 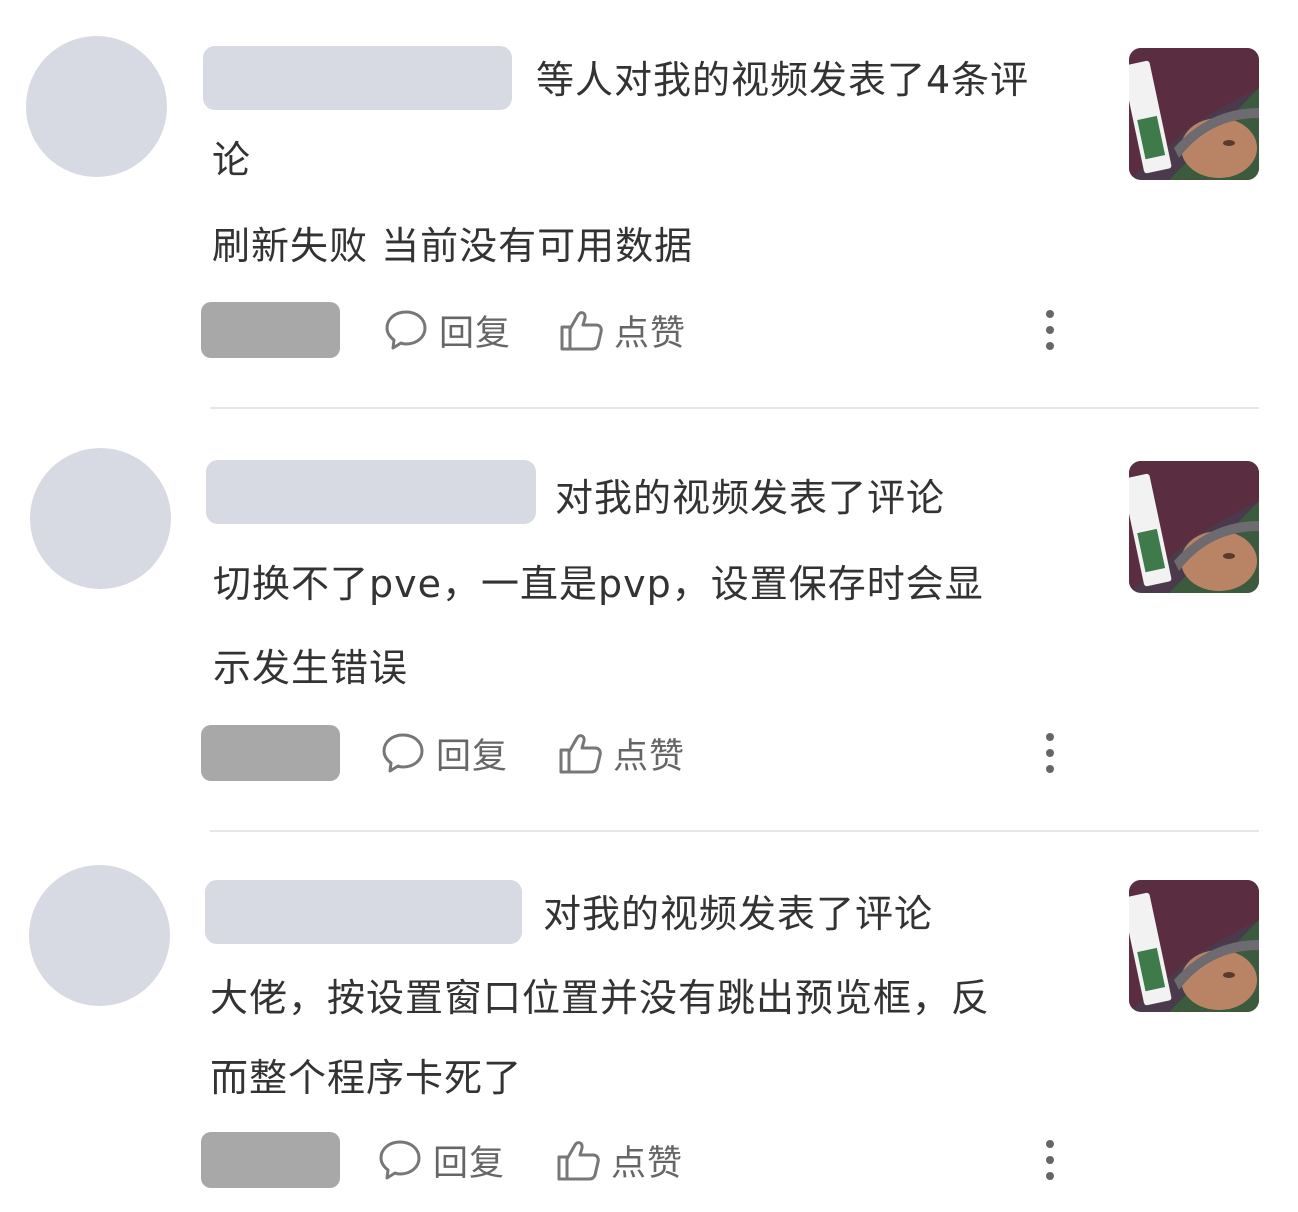 I want to click on like-label: 点赞, so click(x=647, y=1163).